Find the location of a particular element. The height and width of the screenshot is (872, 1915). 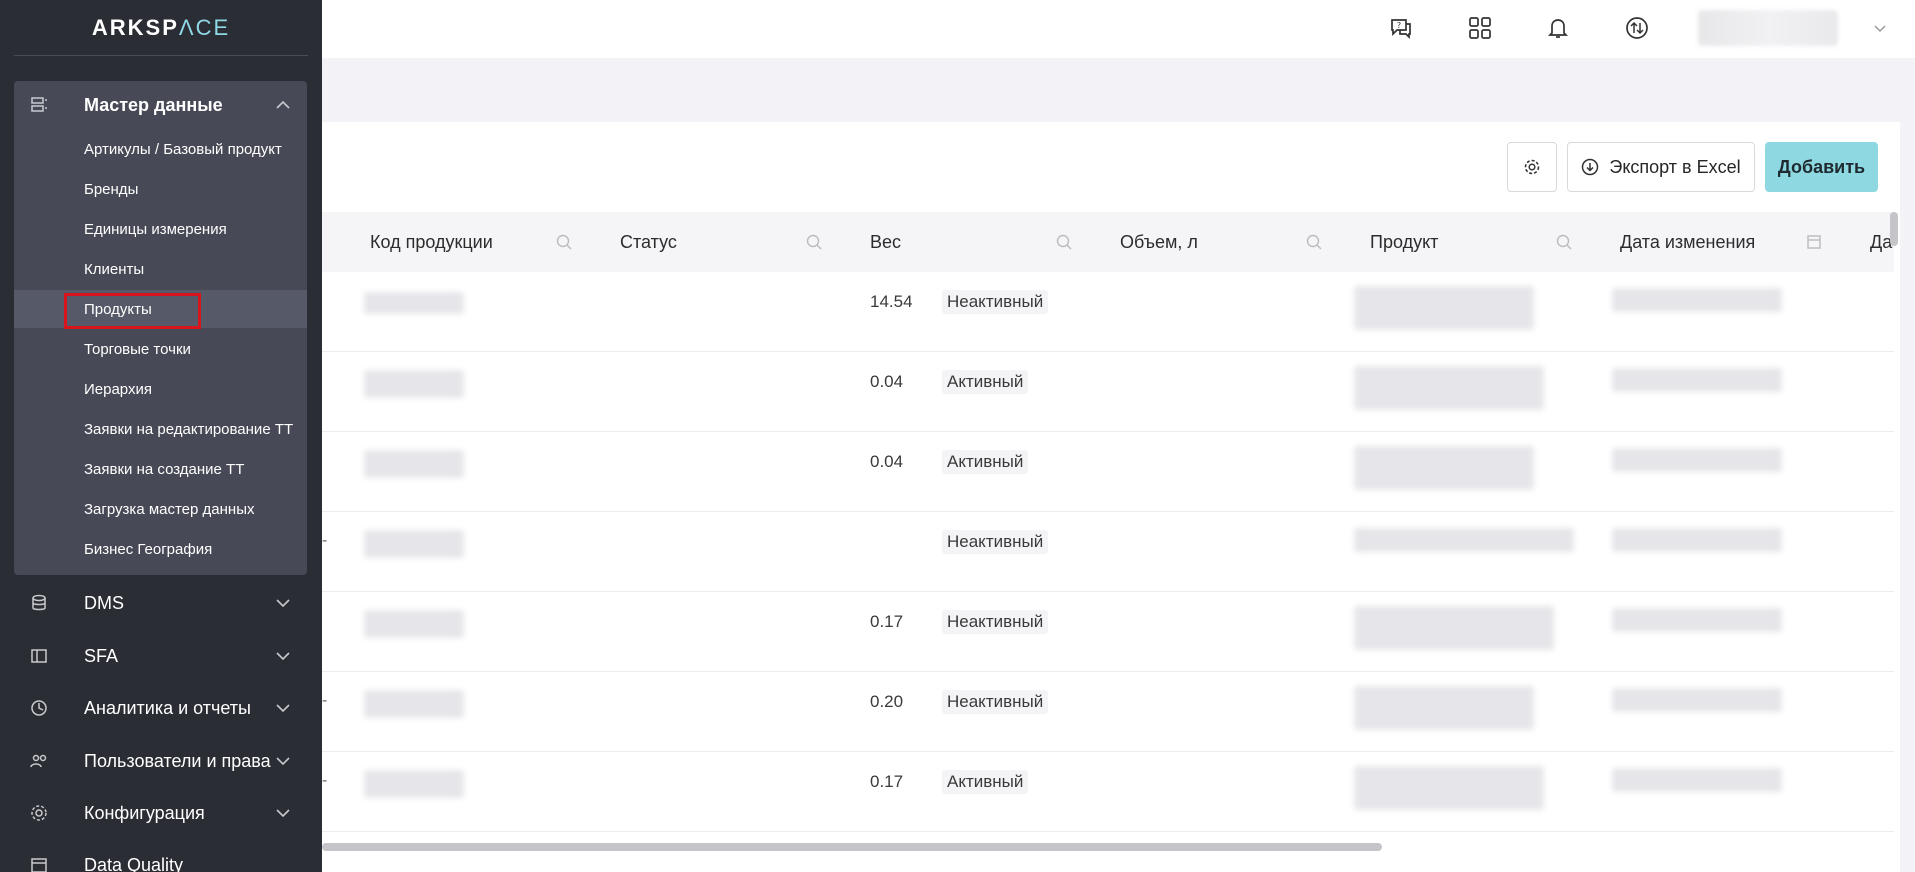

sidebar-group-sfa: SFA is located at coordinates (161, 656).